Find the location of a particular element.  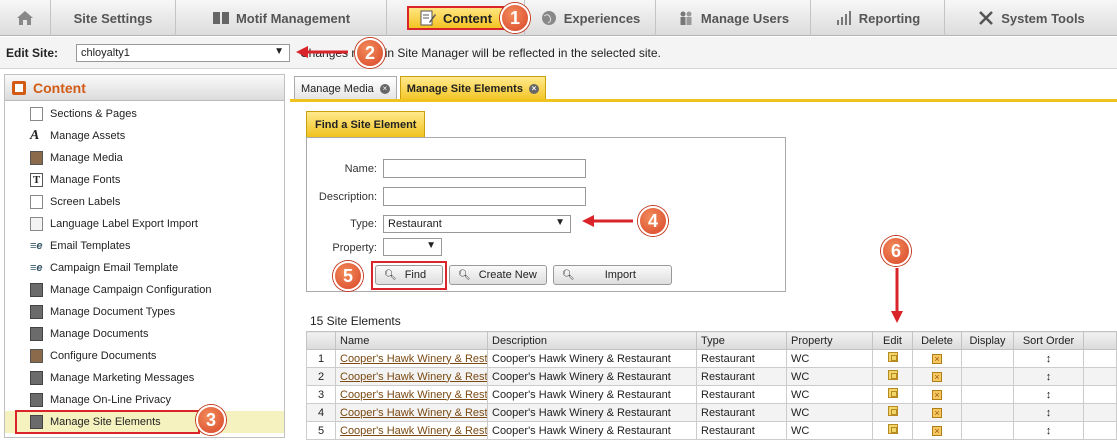

callout-6: 6 is located at coordinates (896, 251).